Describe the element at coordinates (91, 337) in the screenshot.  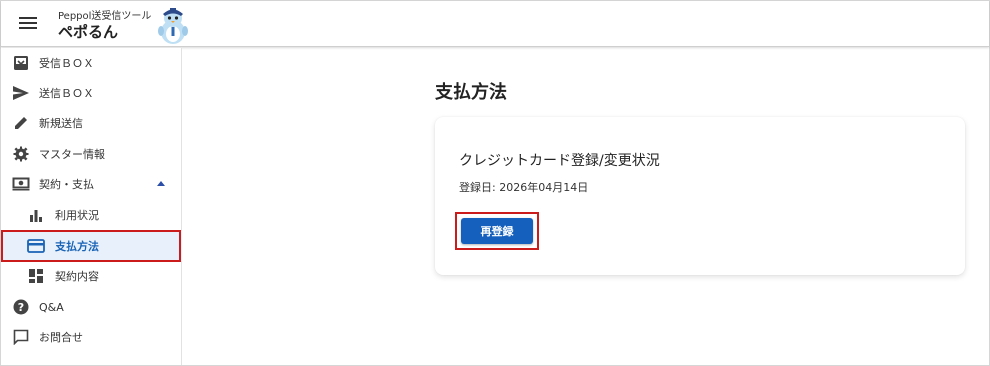
I see `sidebar-item-contact: お問合せ` at that location.